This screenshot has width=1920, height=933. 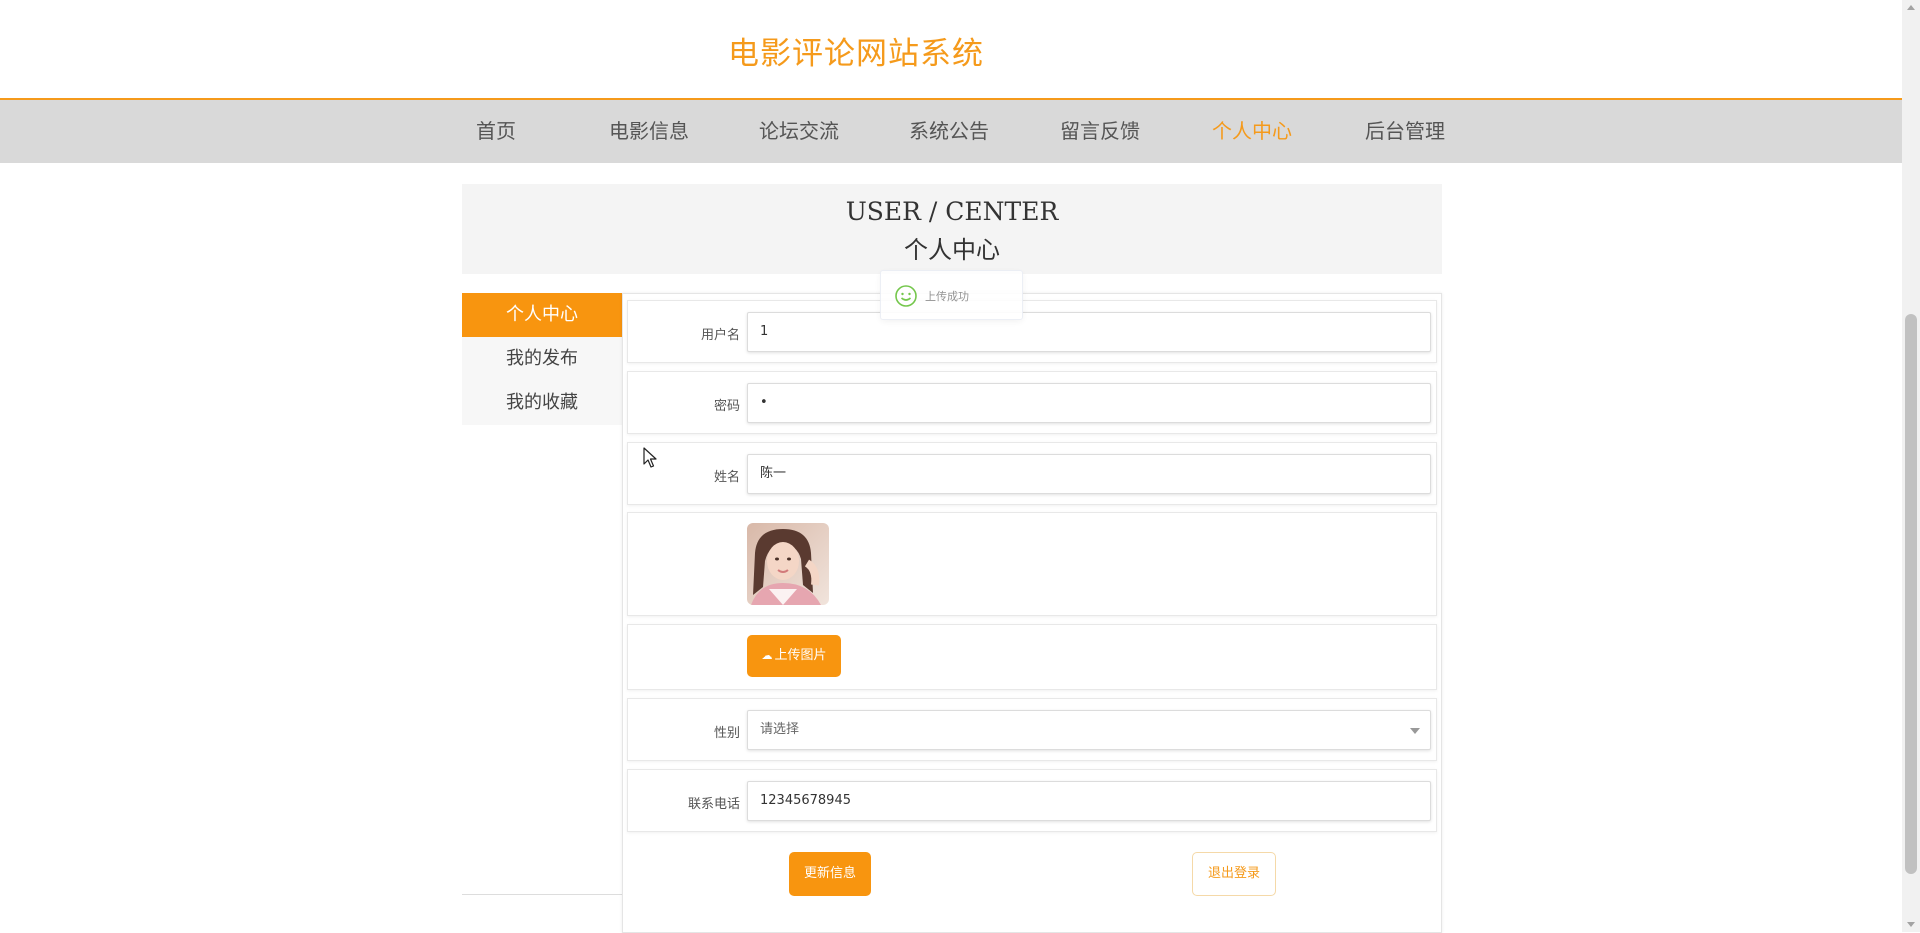 What do you see at coordinates (726, 406) in the screenshot?
I see `password-label: 密码` at bounding box center [726, 406].